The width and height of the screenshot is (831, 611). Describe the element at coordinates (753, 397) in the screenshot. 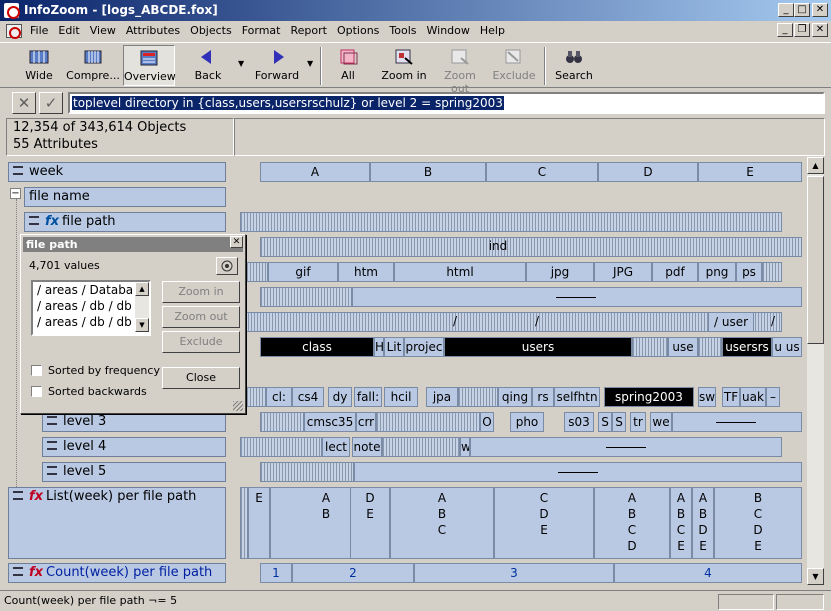

I see `level2-cell: uak` at that location.